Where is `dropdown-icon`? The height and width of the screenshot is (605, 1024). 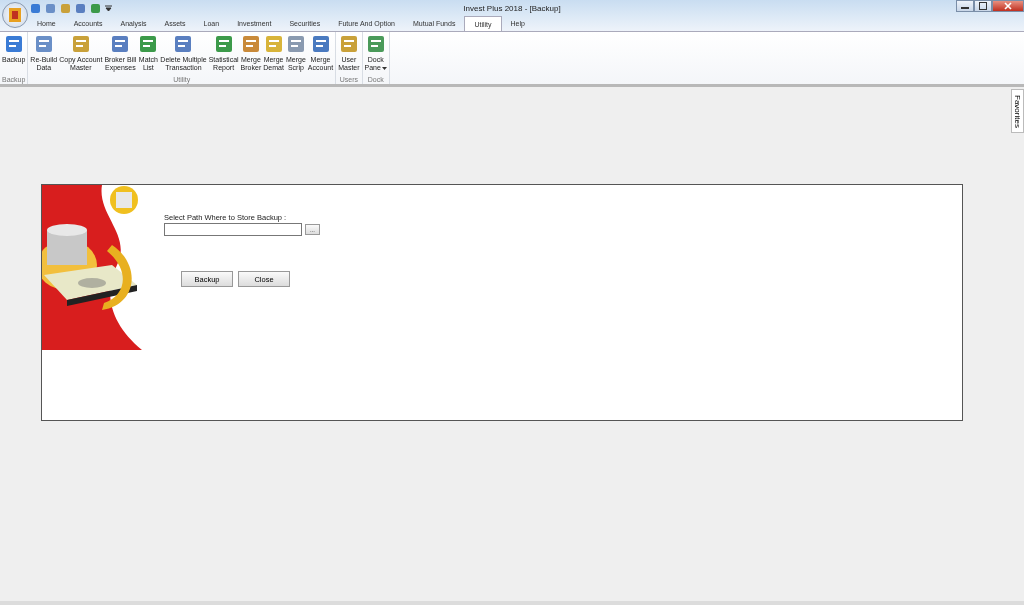 dropdown-icon is located at coordinates (108, 8).